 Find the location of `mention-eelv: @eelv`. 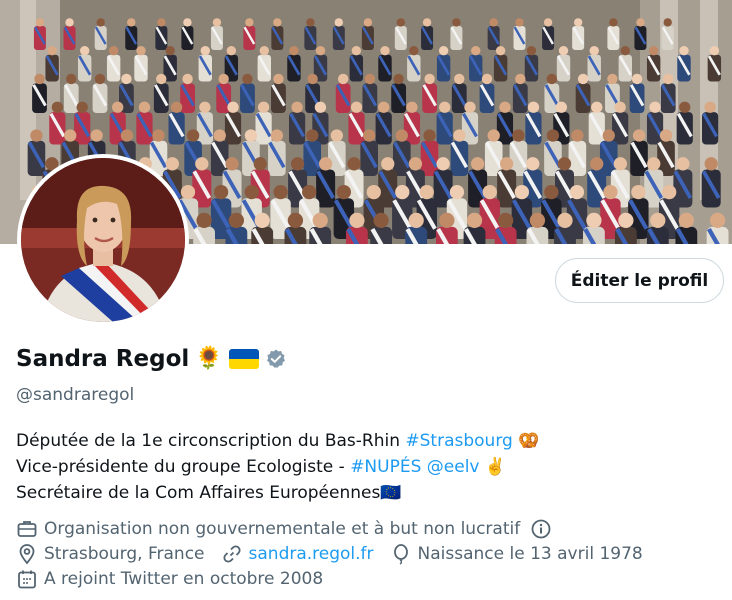

mention-eelv: @eelv is located at coordinates (453, 467).